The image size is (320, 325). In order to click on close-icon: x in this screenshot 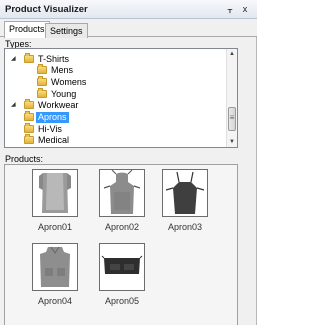, I will do `click(245, 9)`.